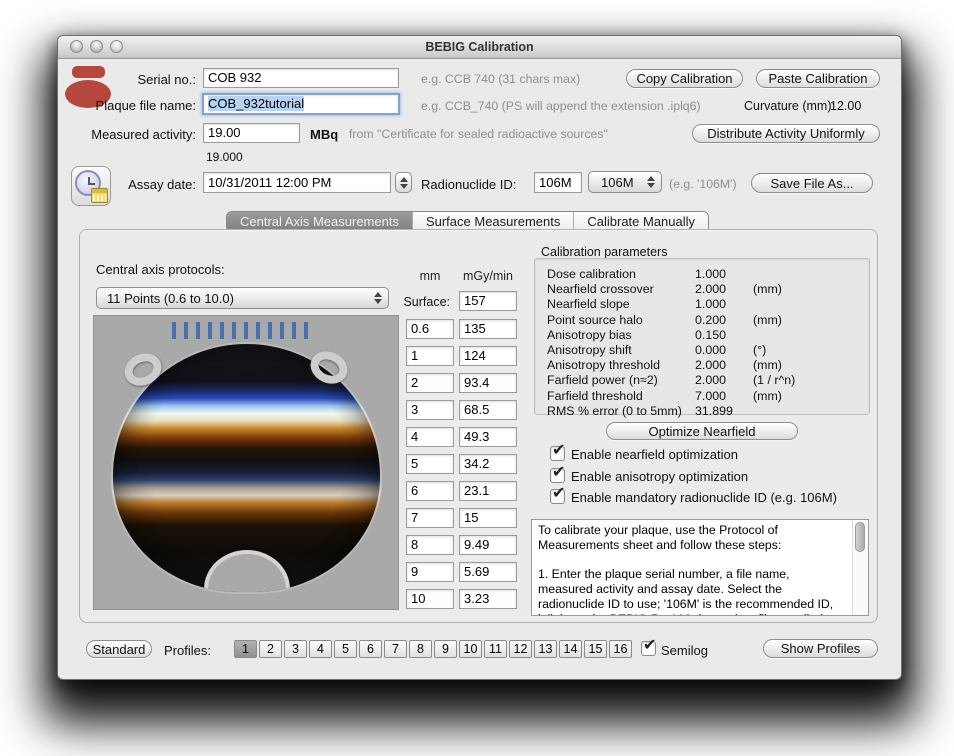 Image resolution: width=954 pixels, height=756 pixels. Describe the element at coordinates (426, 302) in the screenshot. I see `surface-label: Surface:` at that location.